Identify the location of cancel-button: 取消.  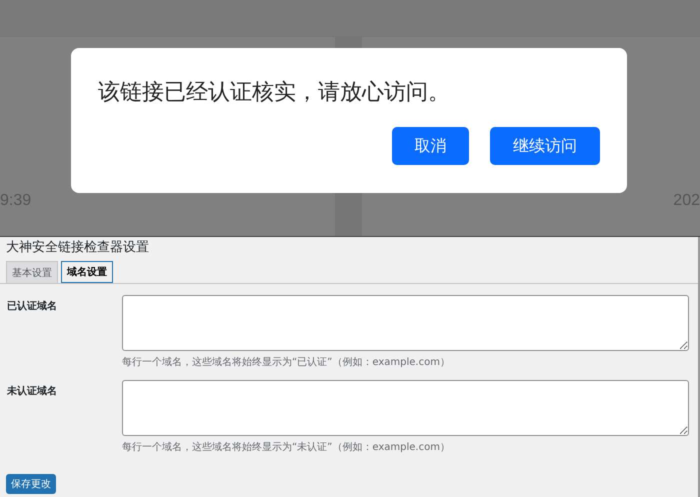
(430, 146).